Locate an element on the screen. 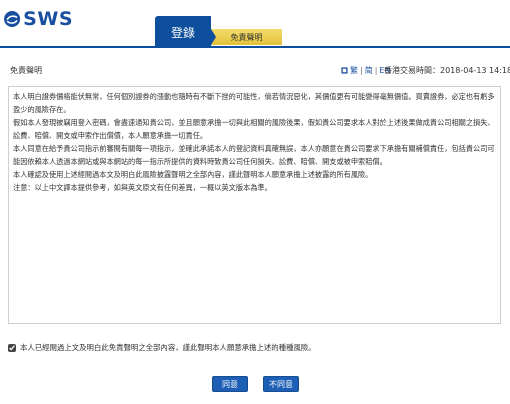  hk-trading-time: 香港交易時間：2018-04-13 14:18:29 is located at coordinates (447, 70).